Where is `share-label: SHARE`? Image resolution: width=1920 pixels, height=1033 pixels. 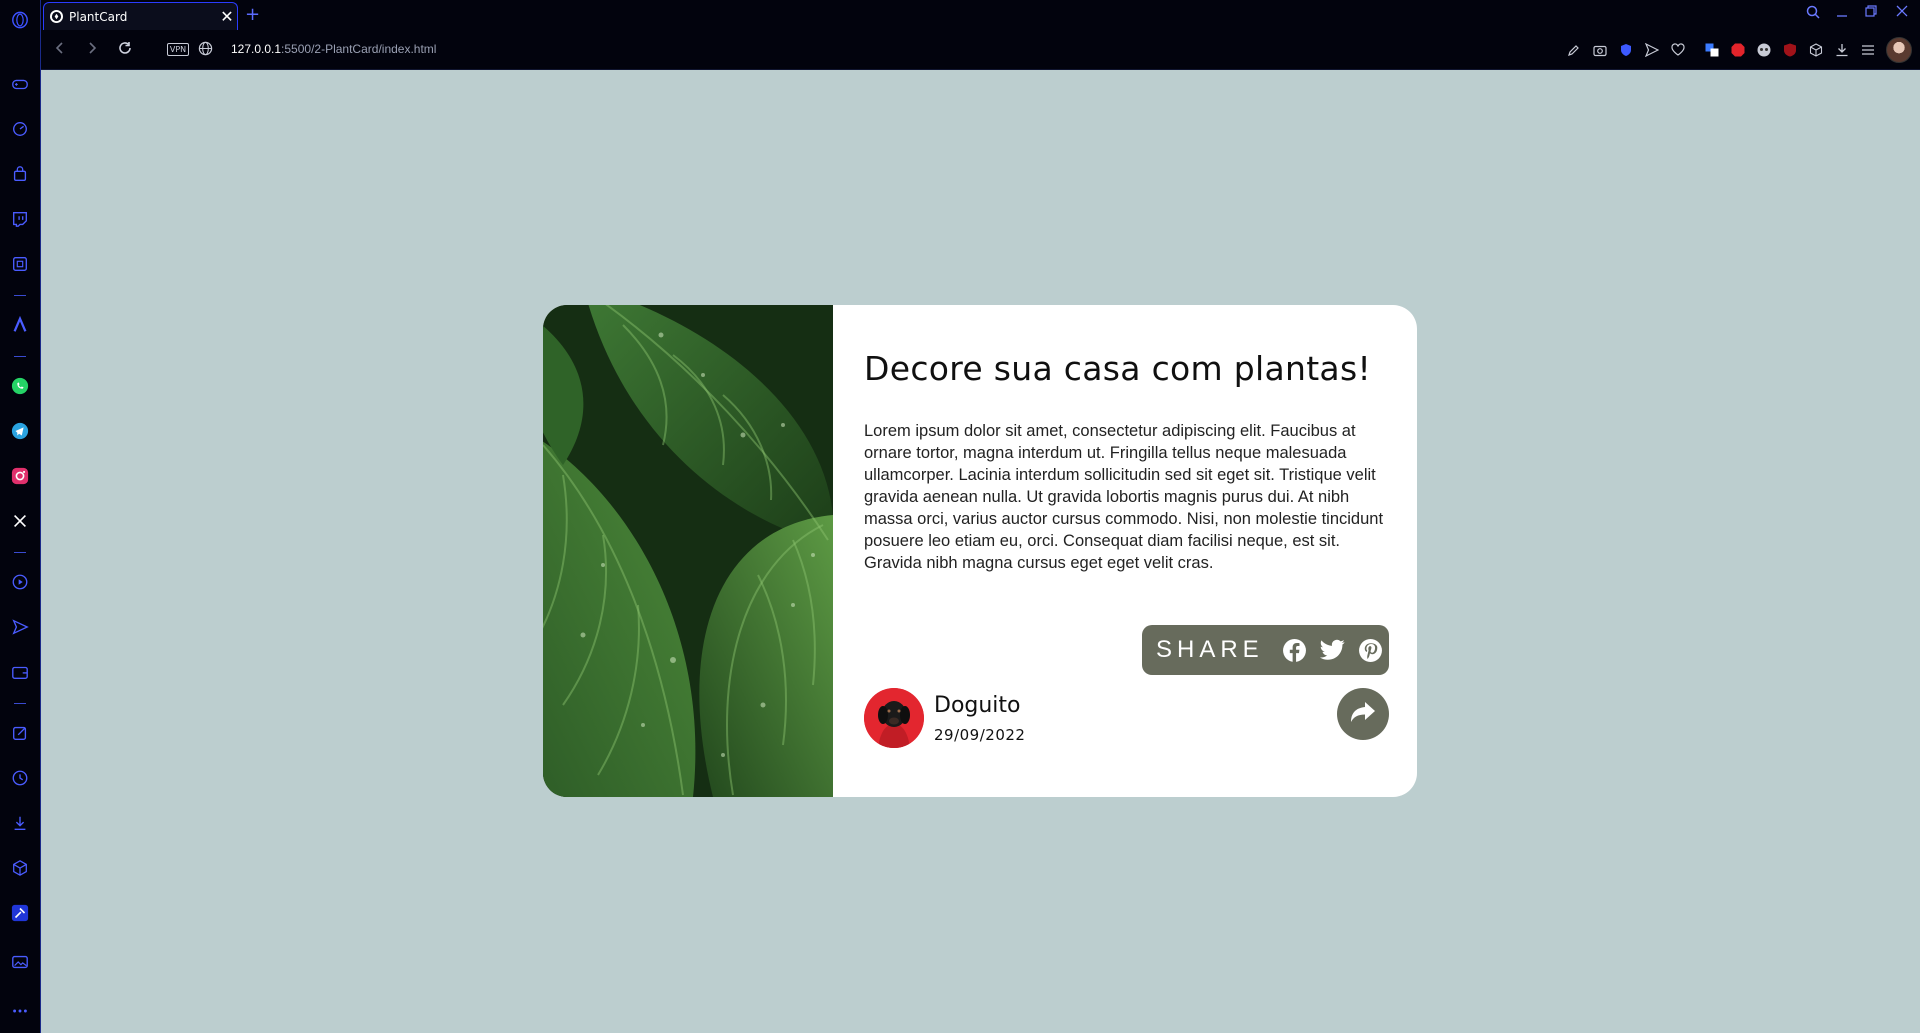 share-label: SHARE is located at coordinates (1210, 649).